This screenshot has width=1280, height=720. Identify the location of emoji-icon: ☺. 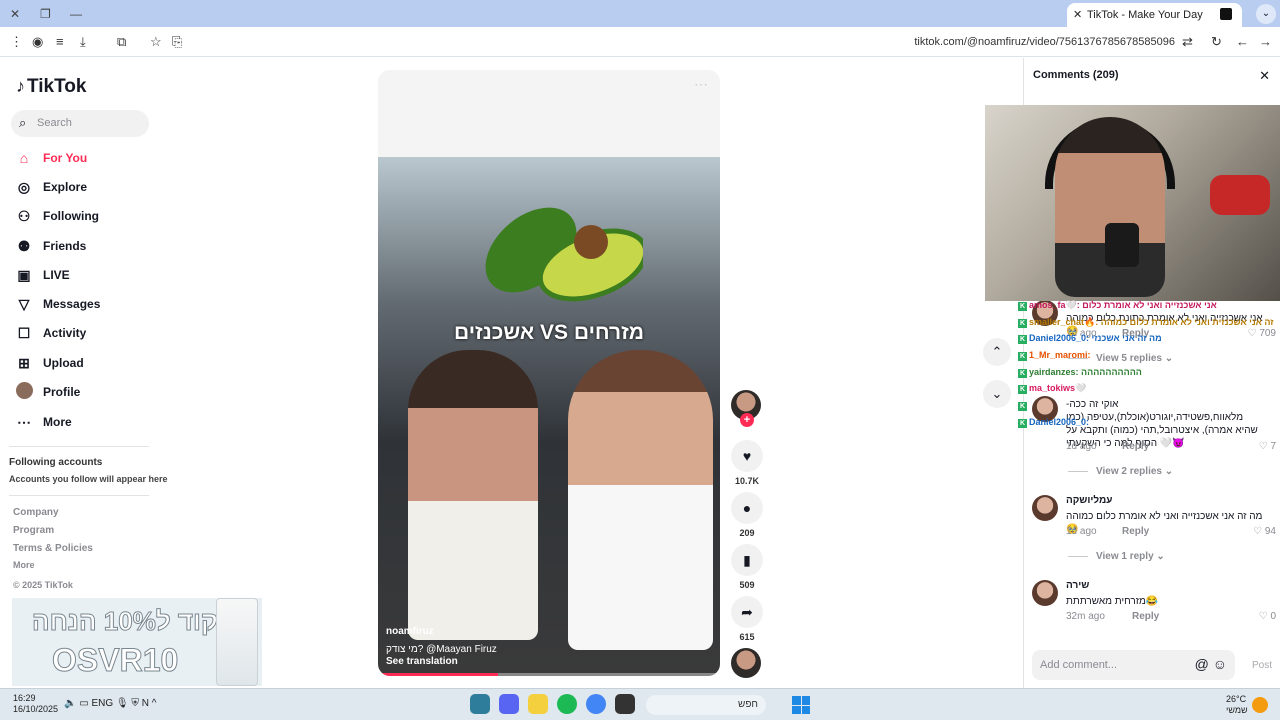
(1220, 664).